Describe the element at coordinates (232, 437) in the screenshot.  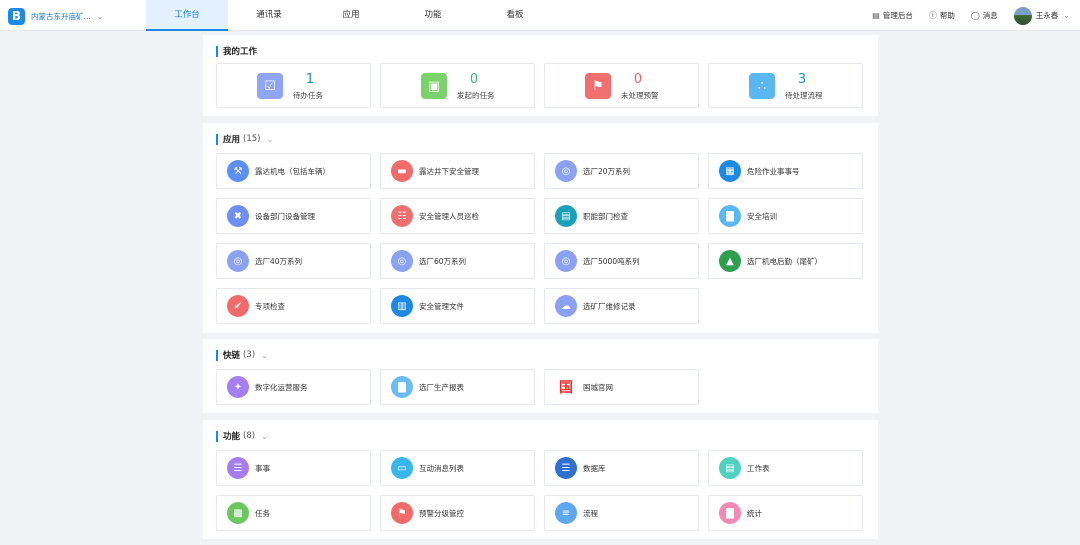
I see `section-title: 功能` at that location.